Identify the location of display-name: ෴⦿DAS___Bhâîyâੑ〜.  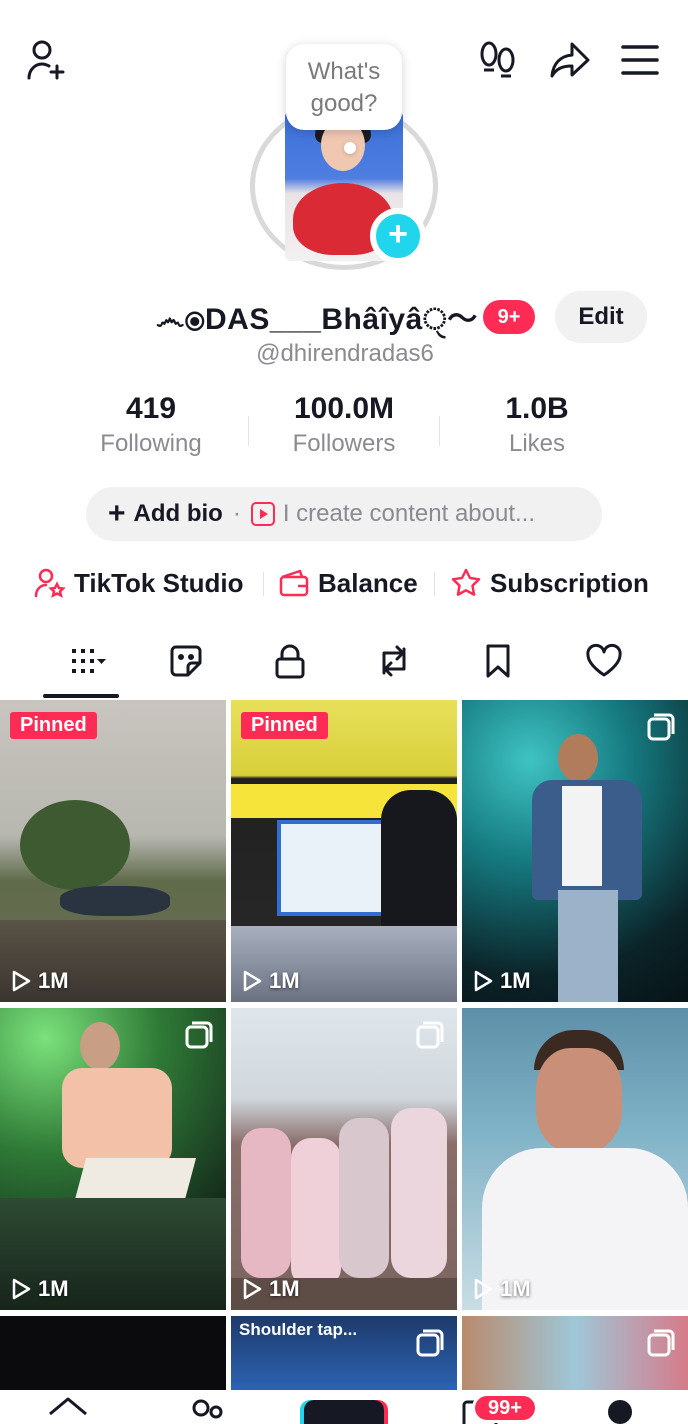
(317, 319).